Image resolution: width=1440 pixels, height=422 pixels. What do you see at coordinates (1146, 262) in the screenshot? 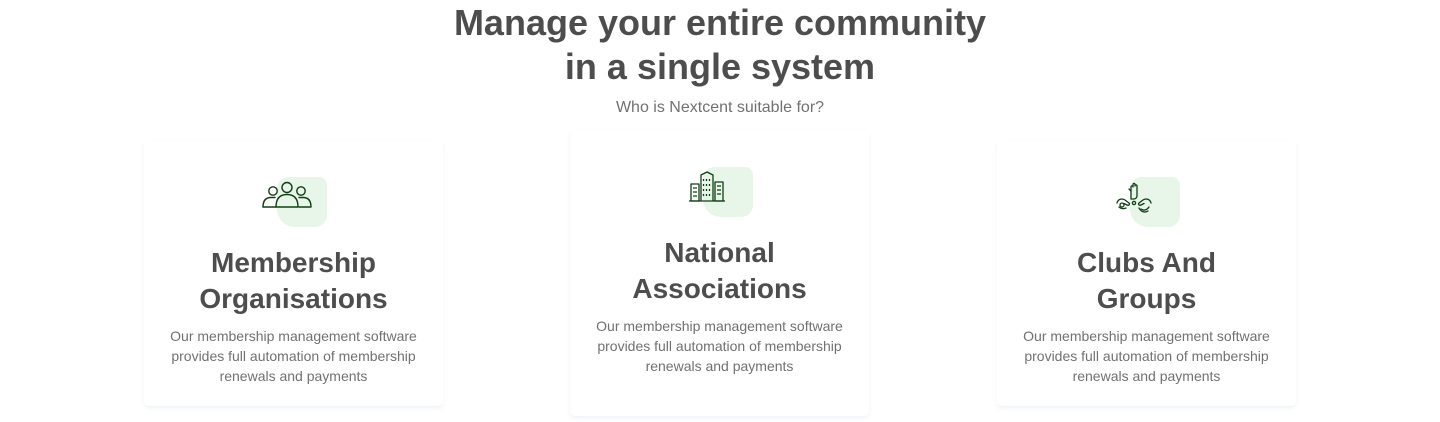
I see `card-title-line-1: Clubs And` at bounding box center [1146, 262].